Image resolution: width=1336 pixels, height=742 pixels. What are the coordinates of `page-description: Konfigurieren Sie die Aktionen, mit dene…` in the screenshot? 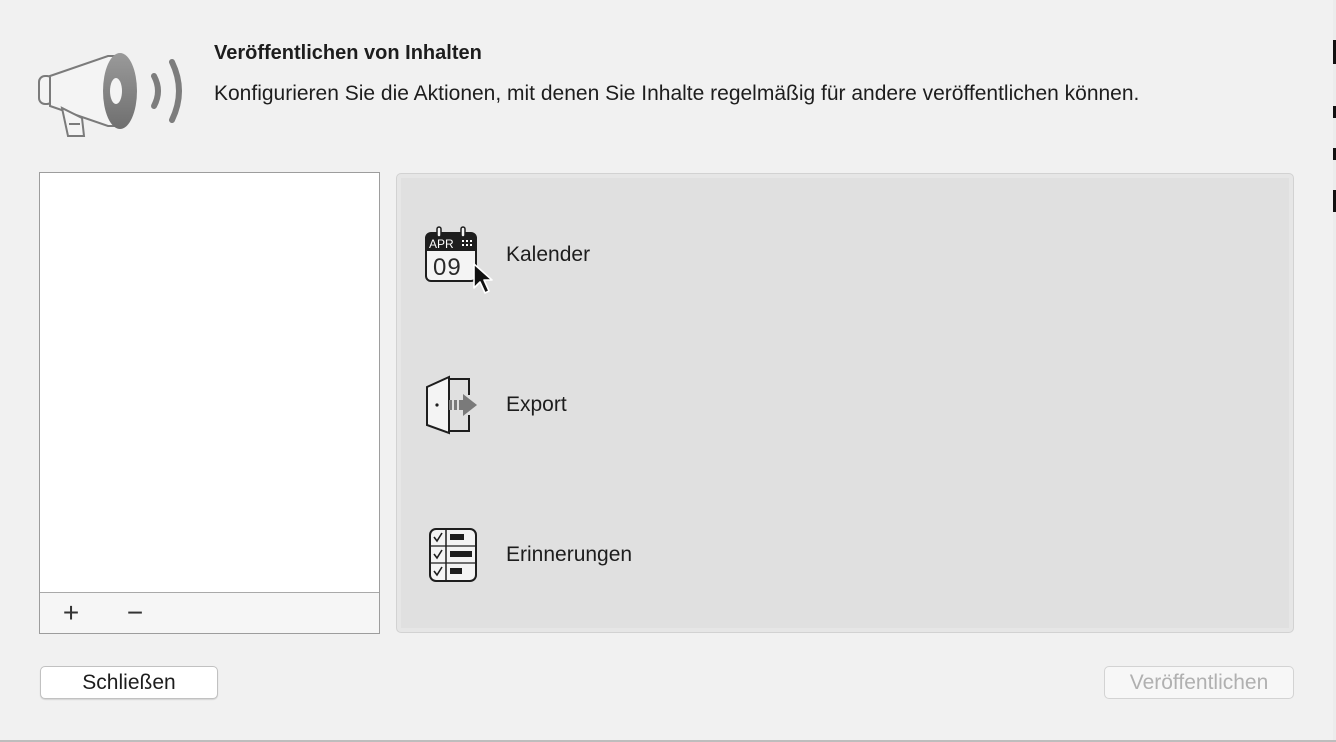 It's located at (677, 93).